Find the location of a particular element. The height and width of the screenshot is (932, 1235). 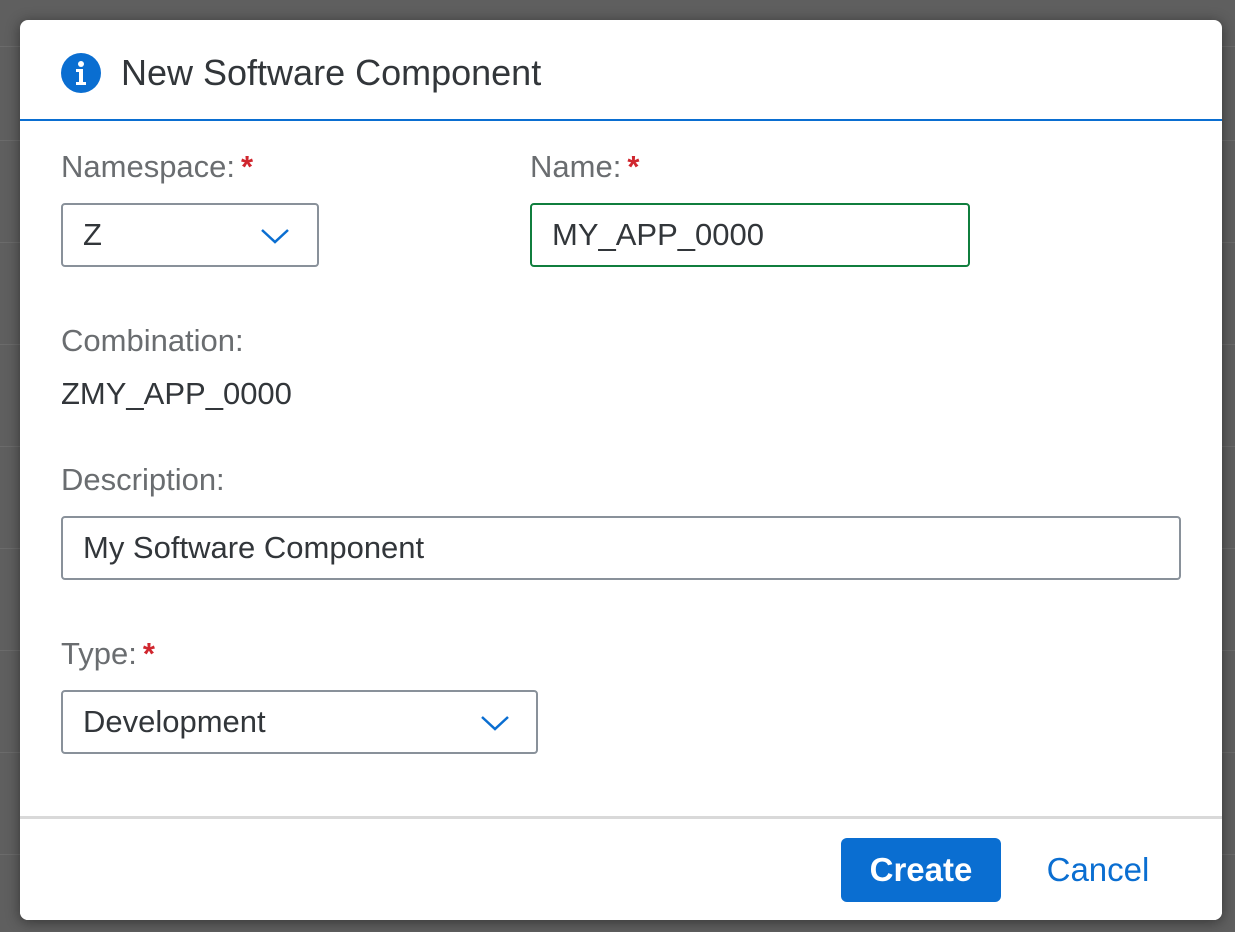

name-label: Name: * is located at coordinates (584, 167).